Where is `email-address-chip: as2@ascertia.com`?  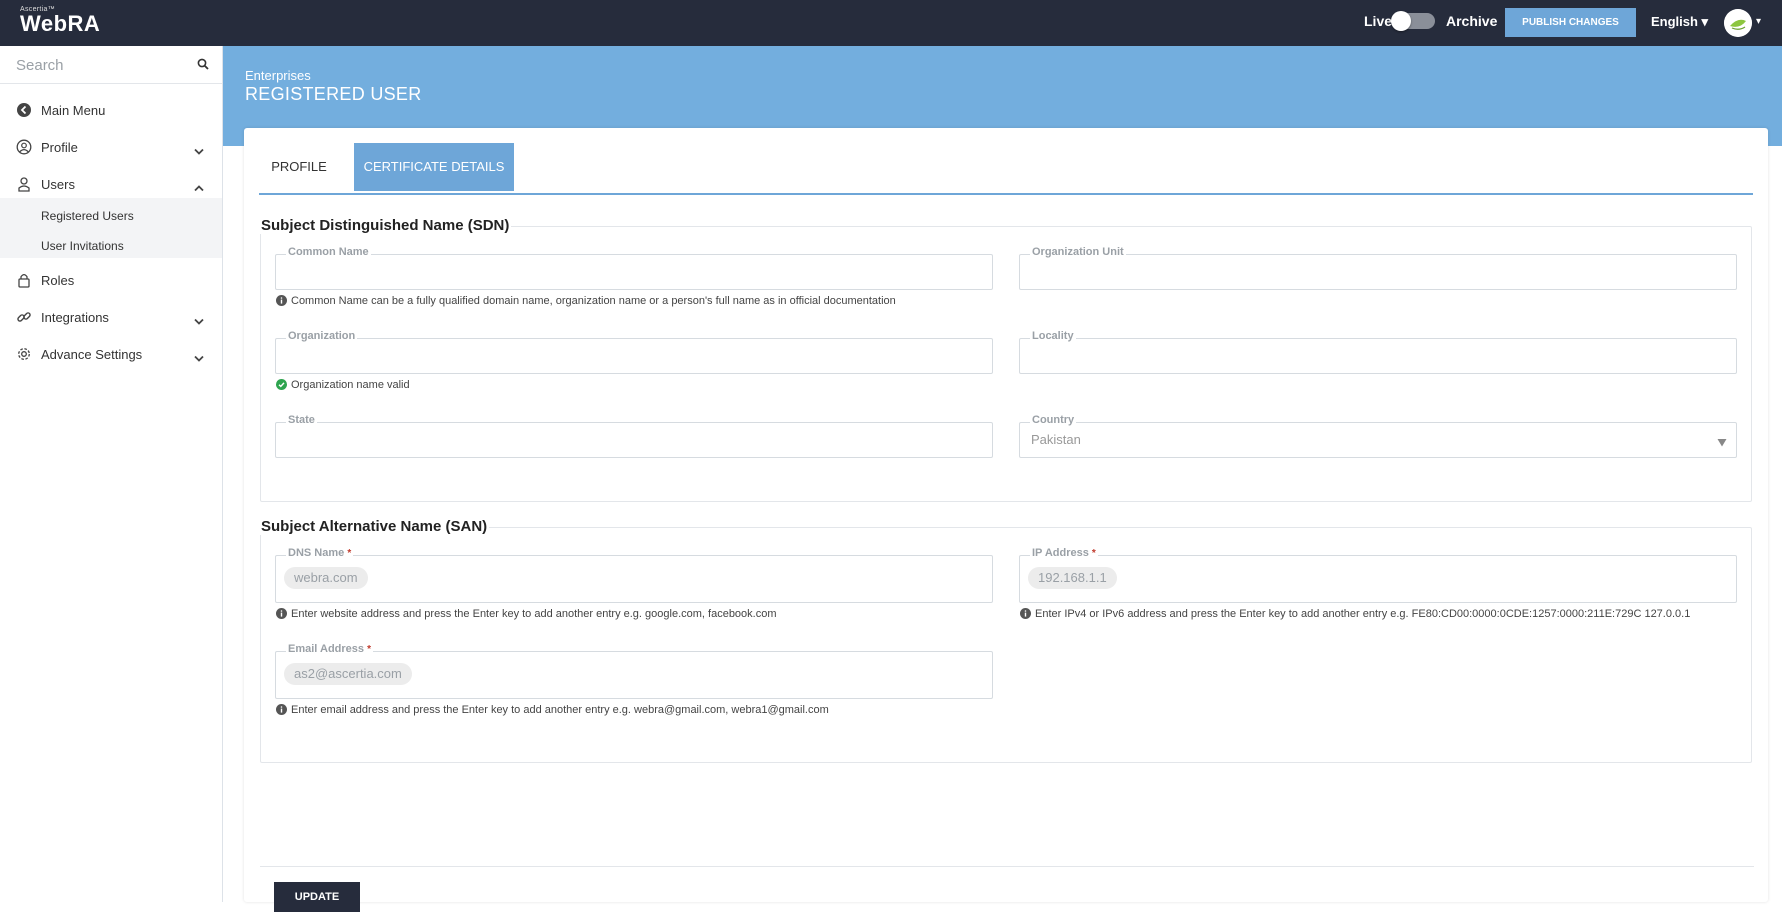 email-address-chip: as2@ascertia.com is located at coordinates (348, 674).